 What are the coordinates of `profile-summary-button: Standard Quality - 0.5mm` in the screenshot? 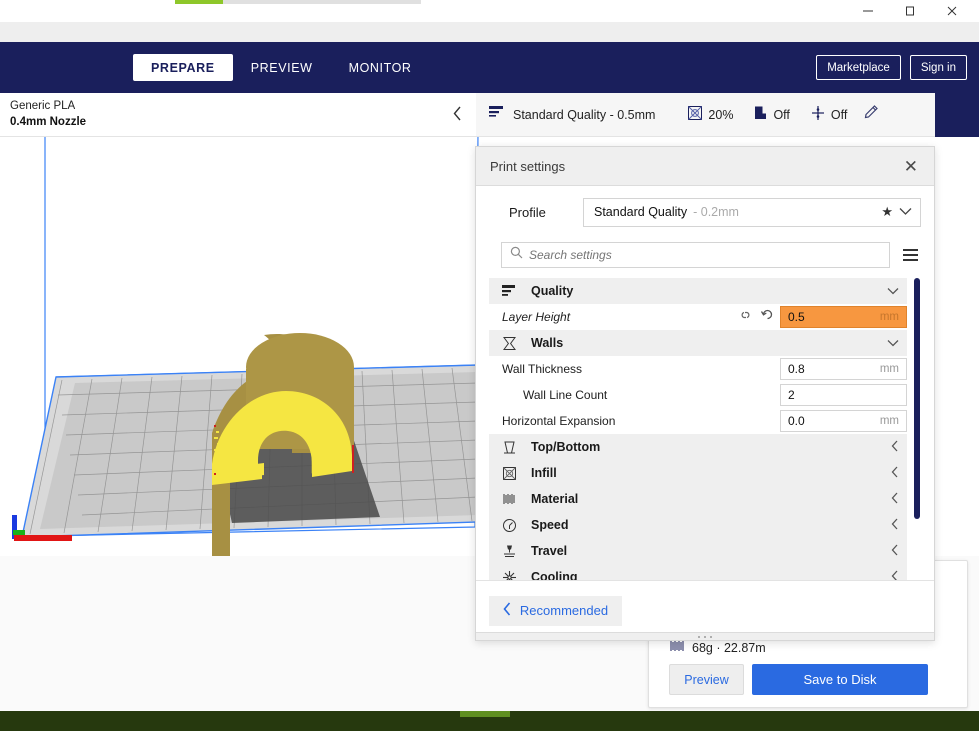 It's located at (571, 114).